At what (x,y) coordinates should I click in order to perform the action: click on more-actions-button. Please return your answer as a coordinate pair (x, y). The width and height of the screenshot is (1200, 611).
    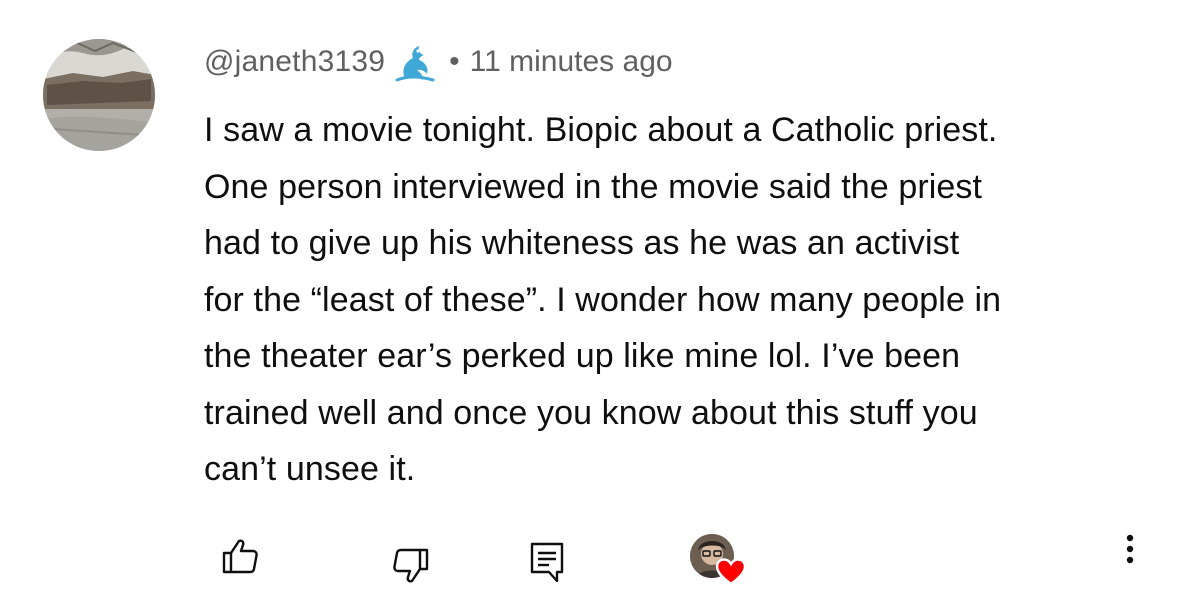
    Looking at the image, I should click on (1130, 552).